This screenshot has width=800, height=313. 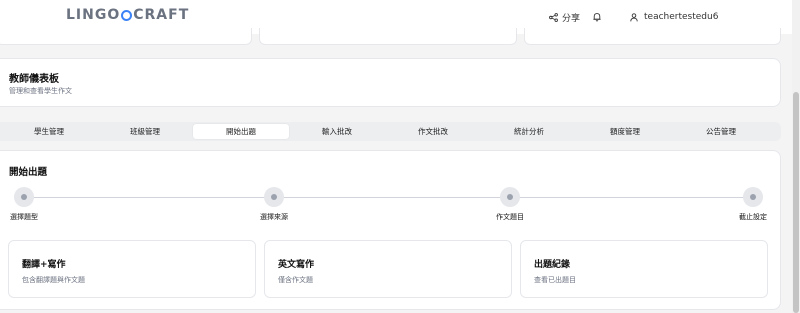 What do you see at coordinates (529, 131) in the screenshot?
I see `tab-statistics: 統計分析` at bounding box center [529, 131].